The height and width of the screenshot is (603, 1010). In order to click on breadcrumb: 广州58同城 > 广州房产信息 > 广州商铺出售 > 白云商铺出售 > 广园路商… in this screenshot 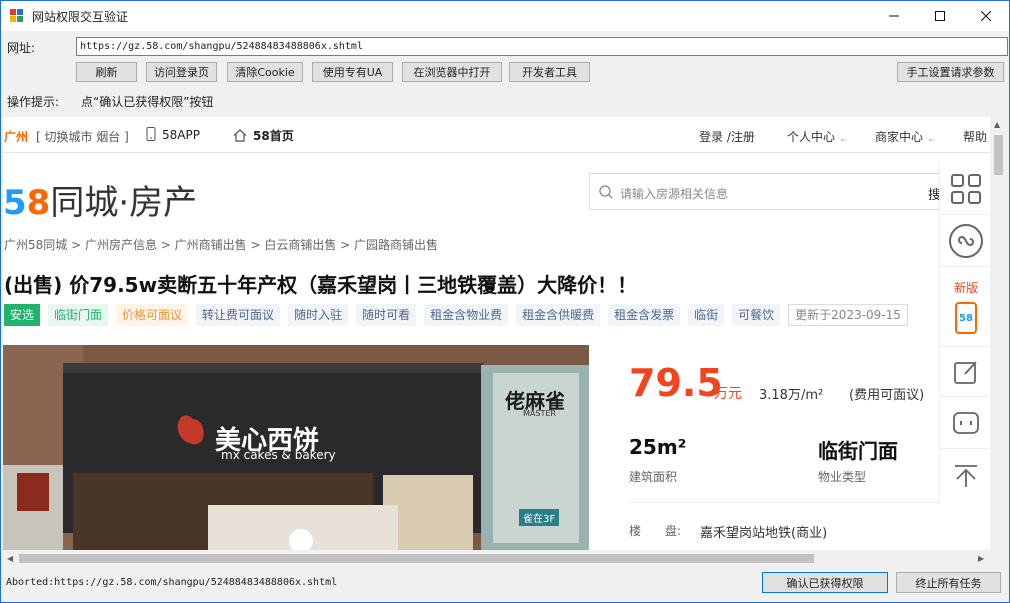, I will do `click(221, 244)`.